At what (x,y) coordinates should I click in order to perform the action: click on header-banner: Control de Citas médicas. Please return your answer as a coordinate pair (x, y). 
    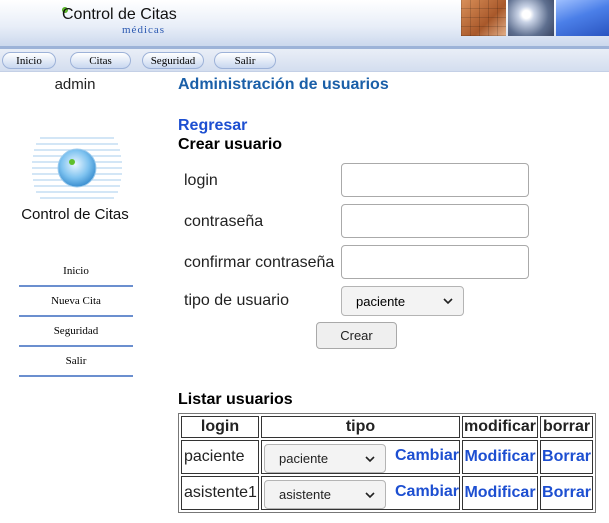
    Looking at the image, I should click on (304, 24).